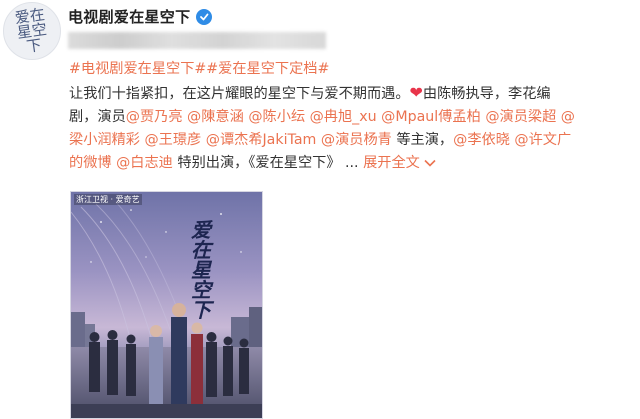 This screenshot has height=419, width=640. What do you see at coordinates (520, 117) in the screenshot?
I see `mention-link: @演员梁超` at bounding box center [520, 117].